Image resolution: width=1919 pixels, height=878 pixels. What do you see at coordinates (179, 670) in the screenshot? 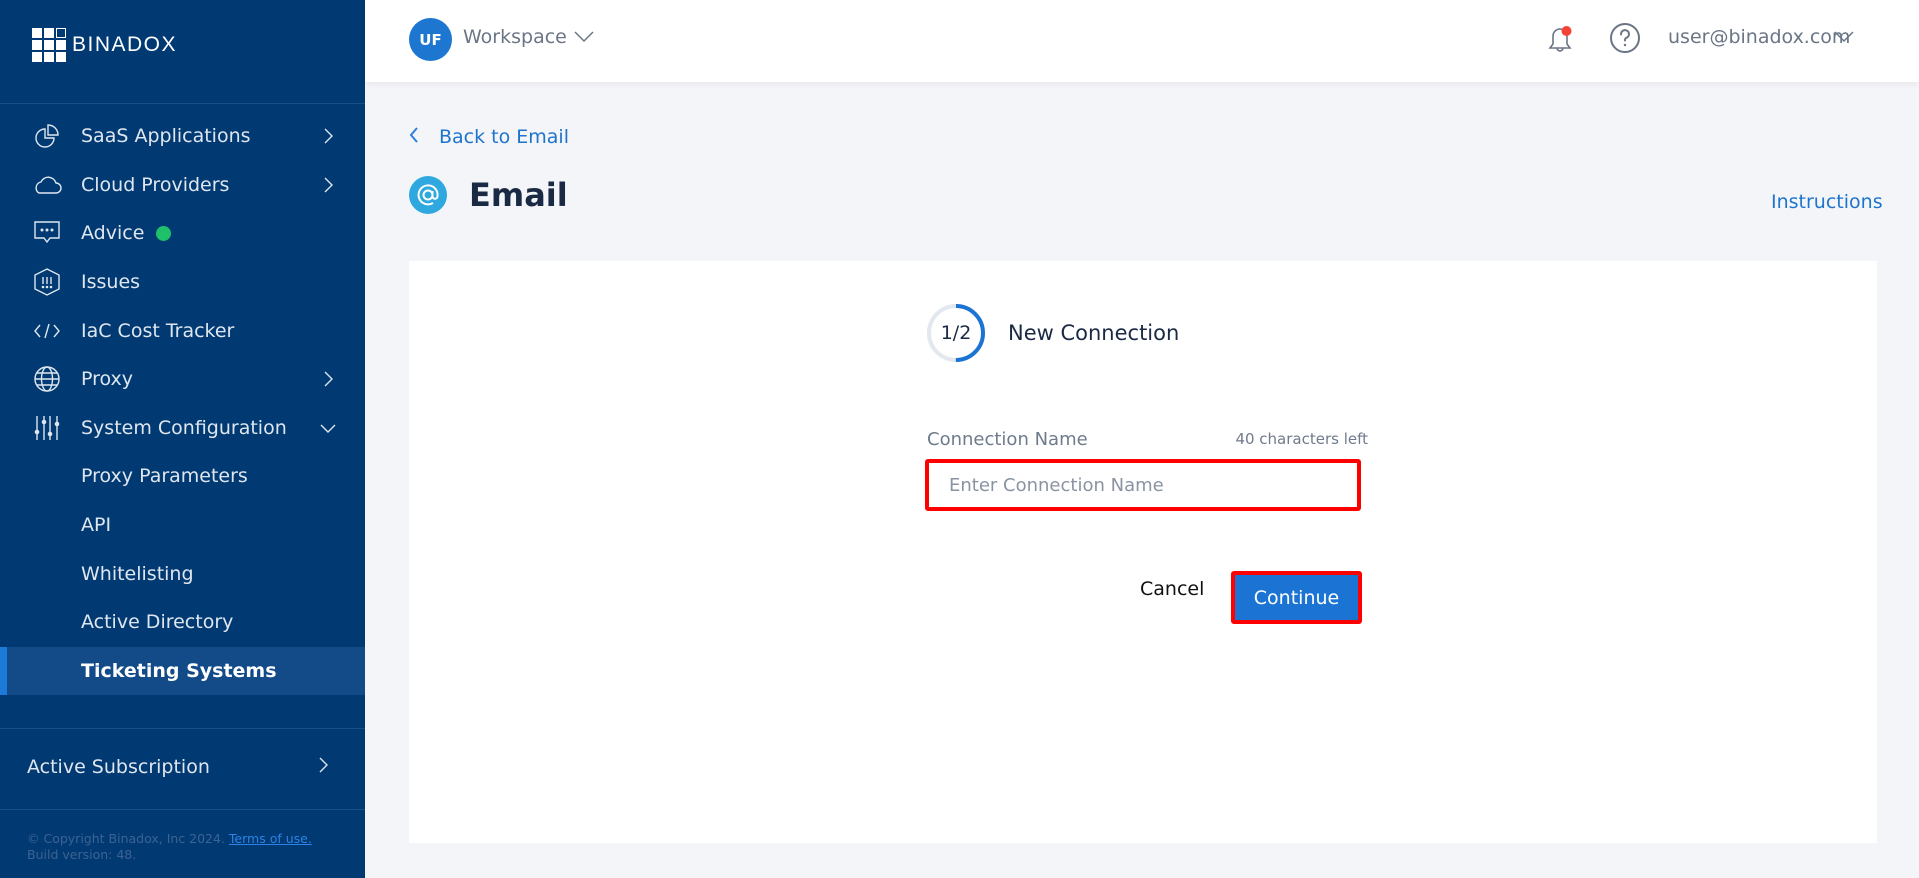
I see `sidebar-subitem-label: Ticketing Systems` at bounding box center [179, 670].